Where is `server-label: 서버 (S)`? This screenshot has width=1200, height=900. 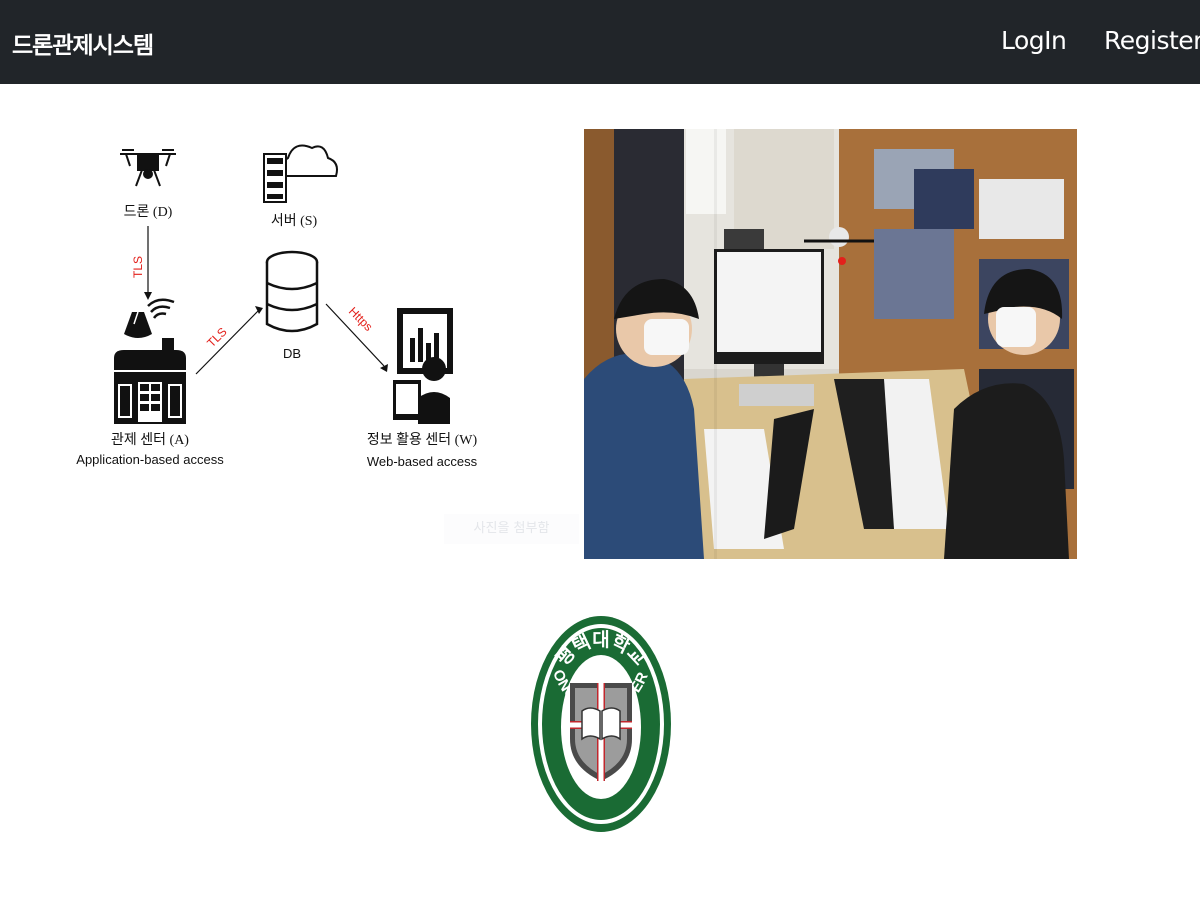 server-label: 서버 (S) is located at coordinates (294, 221).